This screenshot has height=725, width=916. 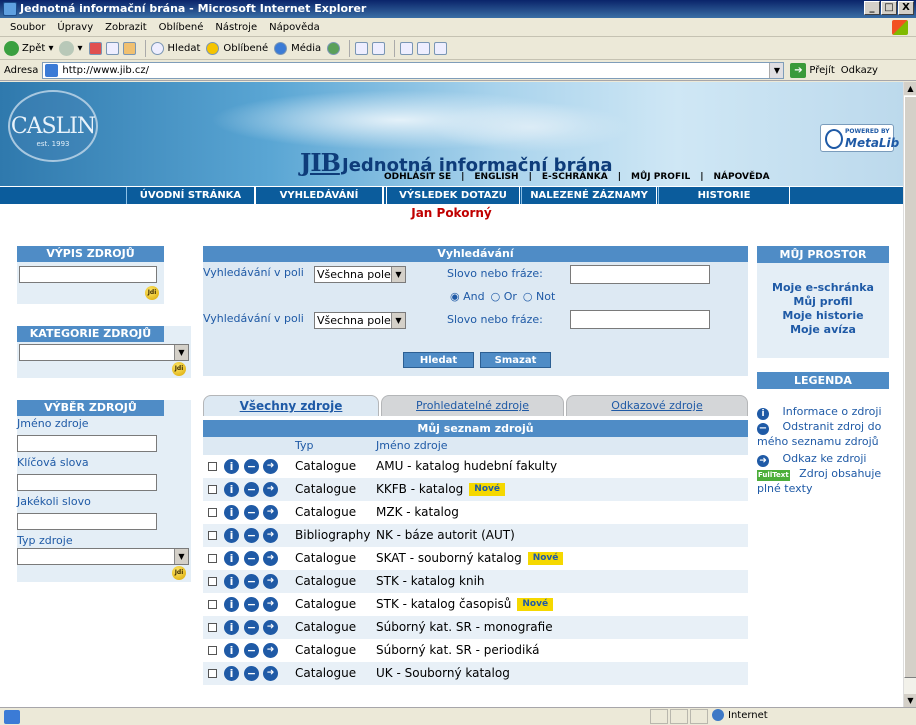 I want to click on source-name: SKAT - souborný katalog, so click(x=449, y=558).